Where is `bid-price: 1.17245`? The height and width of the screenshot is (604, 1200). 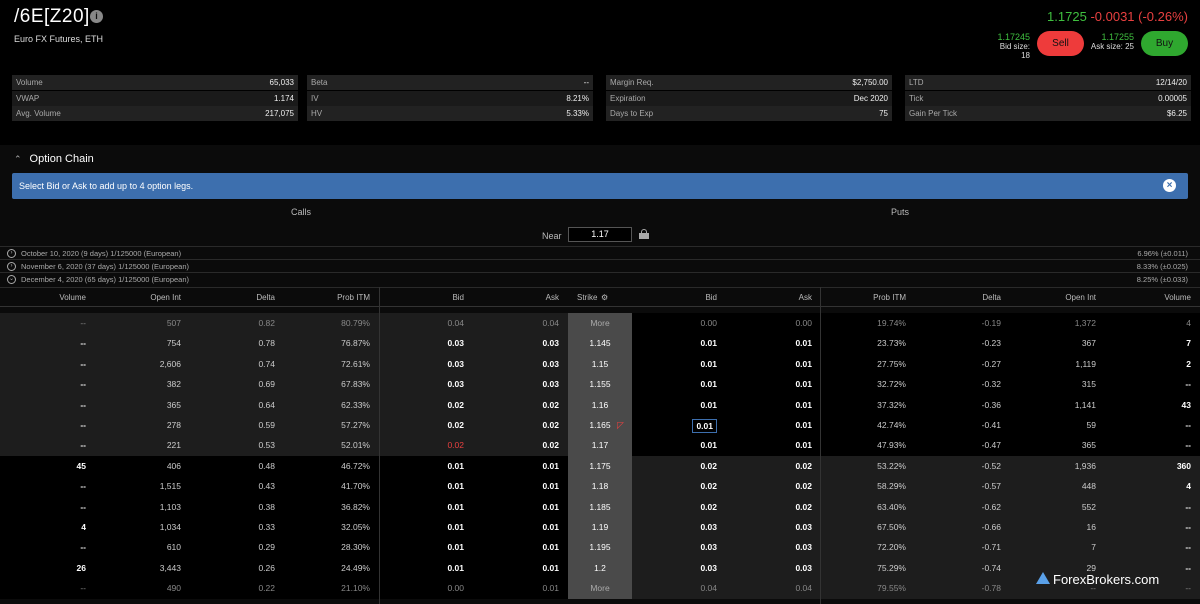
bid-price: 1.17245 is located at coordinates (1013, 37).